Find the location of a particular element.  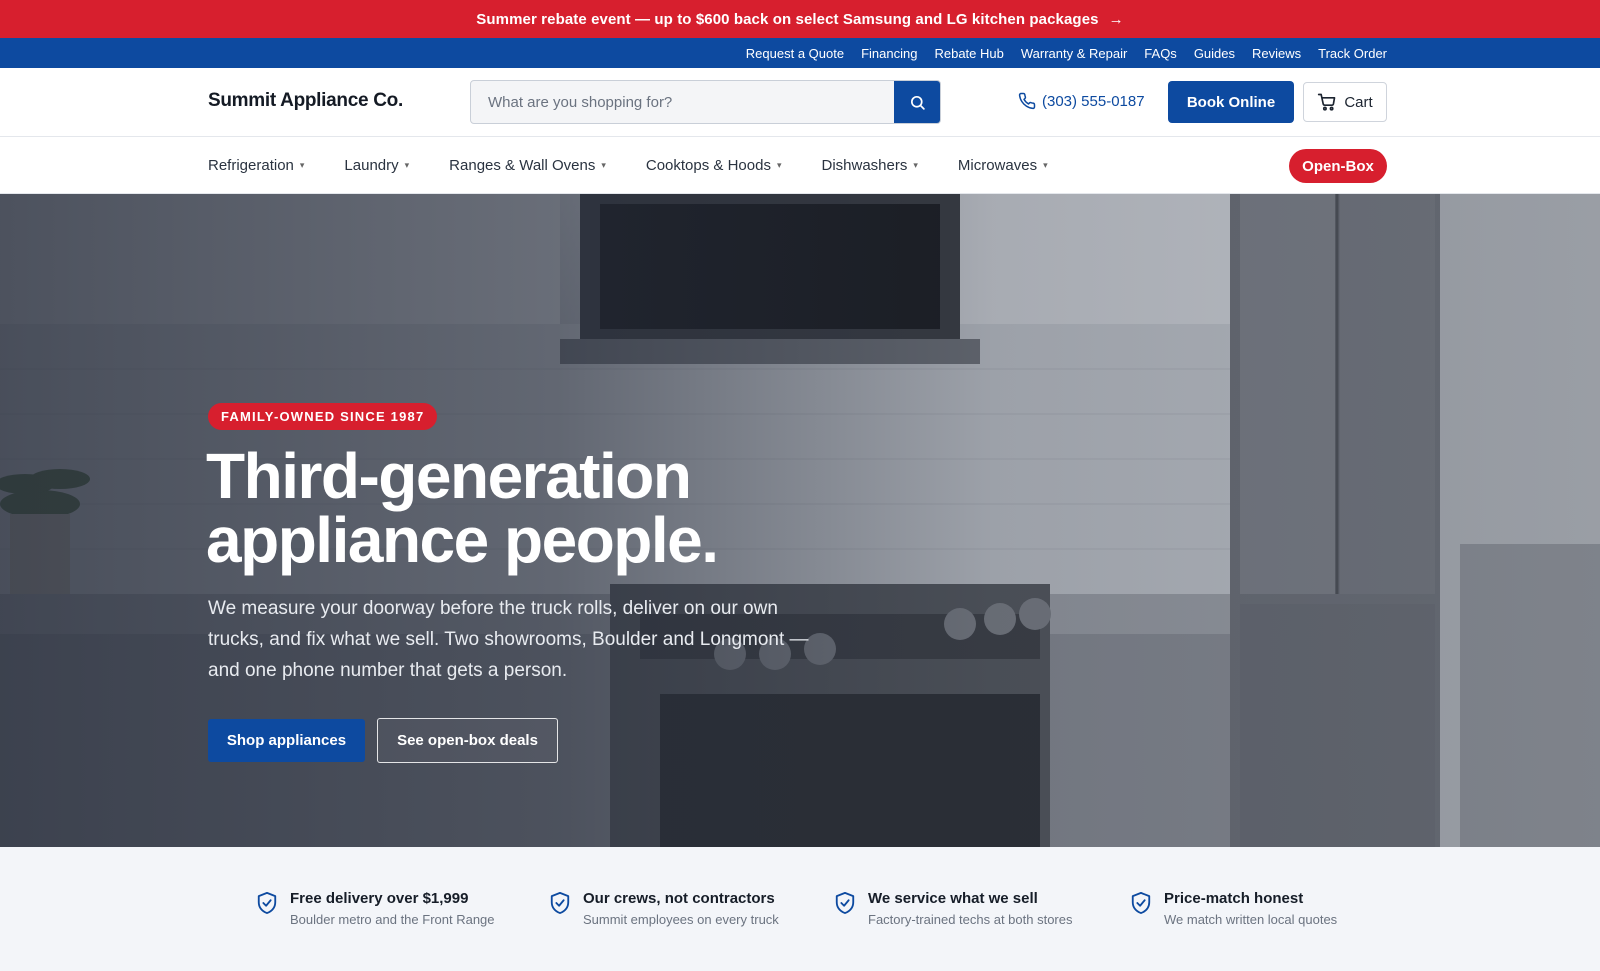

nav-item-label: Refrigeration is located at coordinates (251, 165).